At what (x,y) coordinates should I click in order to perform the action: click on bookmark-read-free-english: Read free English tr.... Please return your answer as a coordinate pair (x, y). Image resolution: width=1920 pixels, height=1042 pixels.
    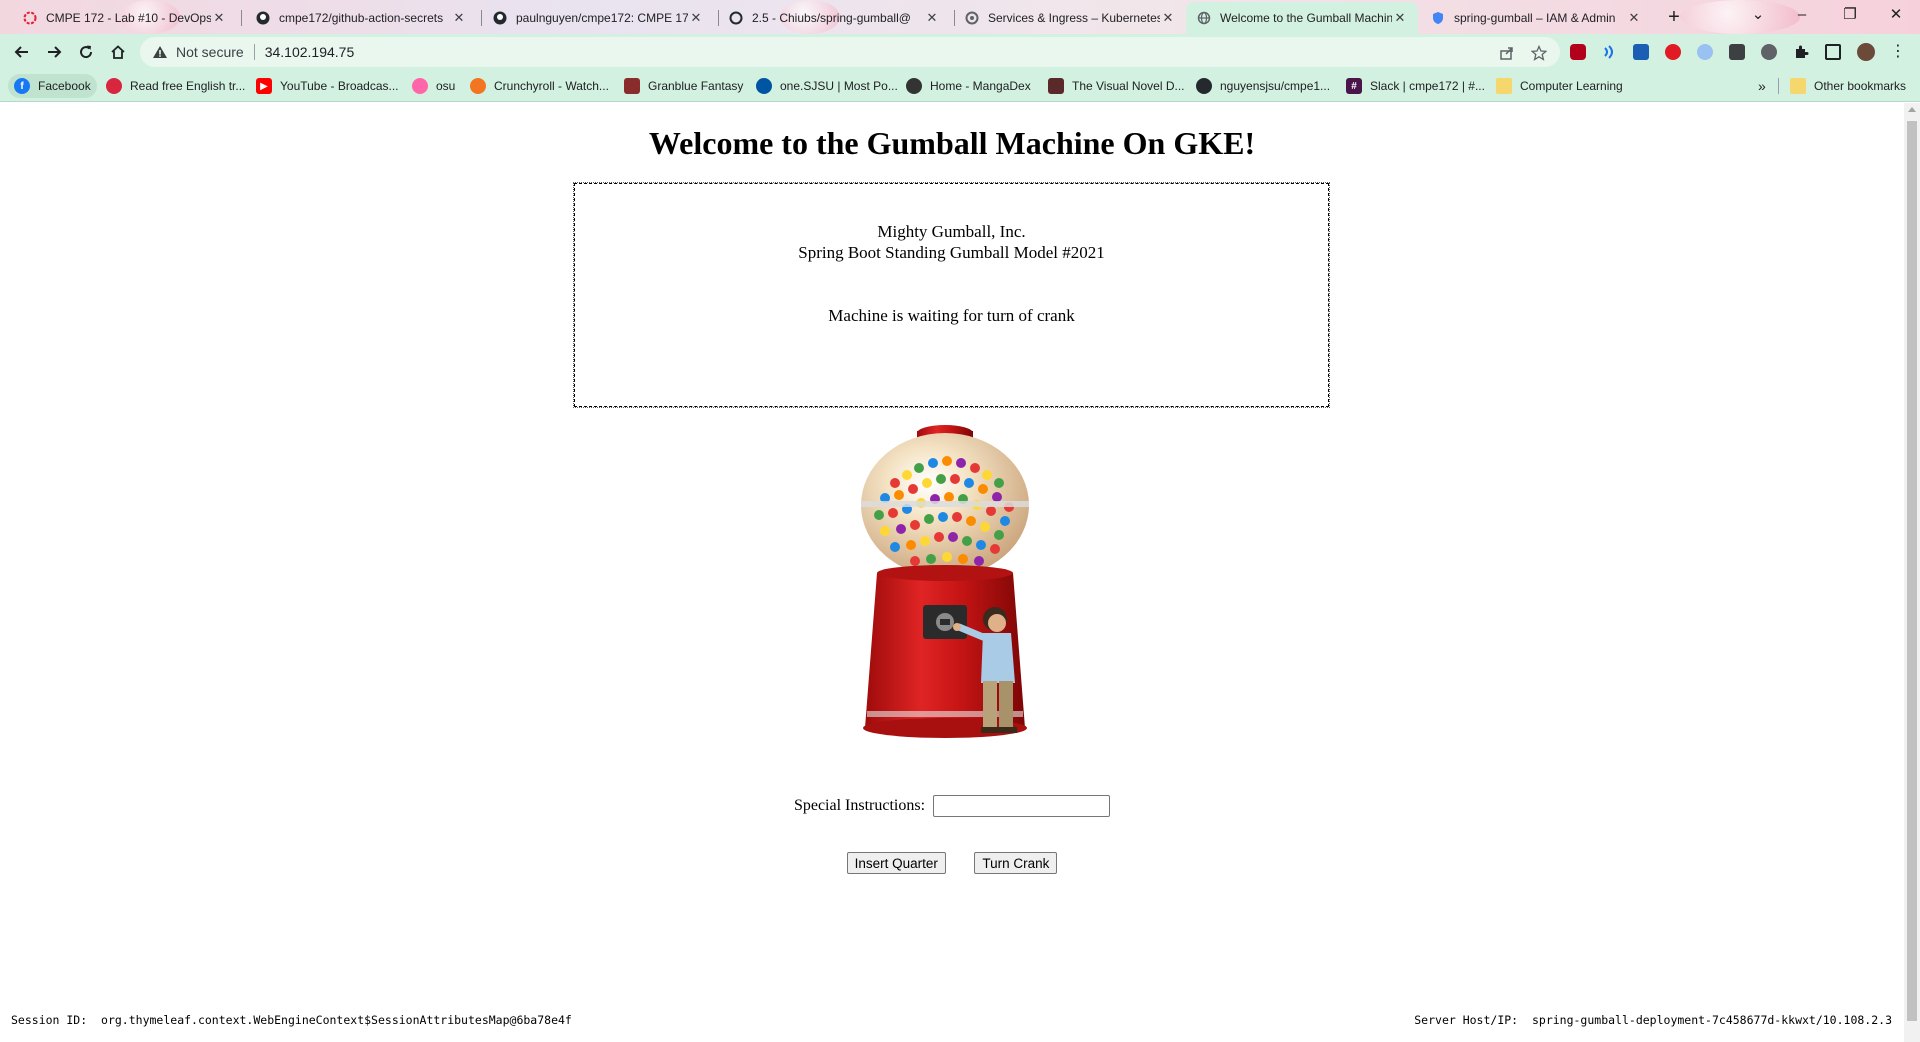
    Looking at the image, I should click on (175, 86).